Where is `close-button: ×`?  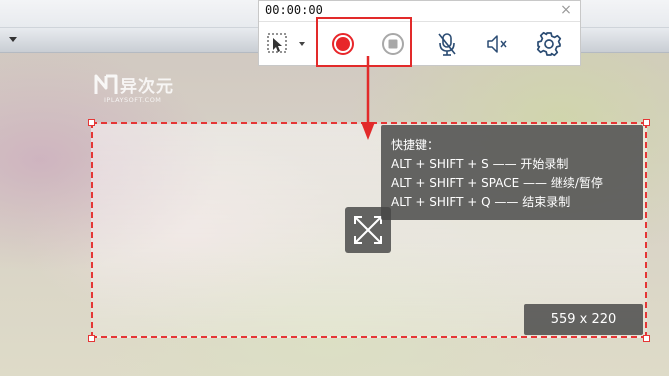
close-button: × is located at coordinates (566, 10).